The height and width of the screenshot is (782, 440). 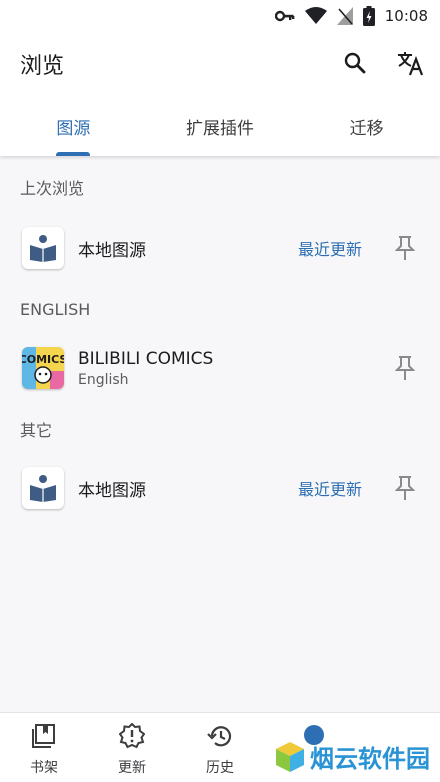 I want to click on source-language: English, so click(x=103, y=379).